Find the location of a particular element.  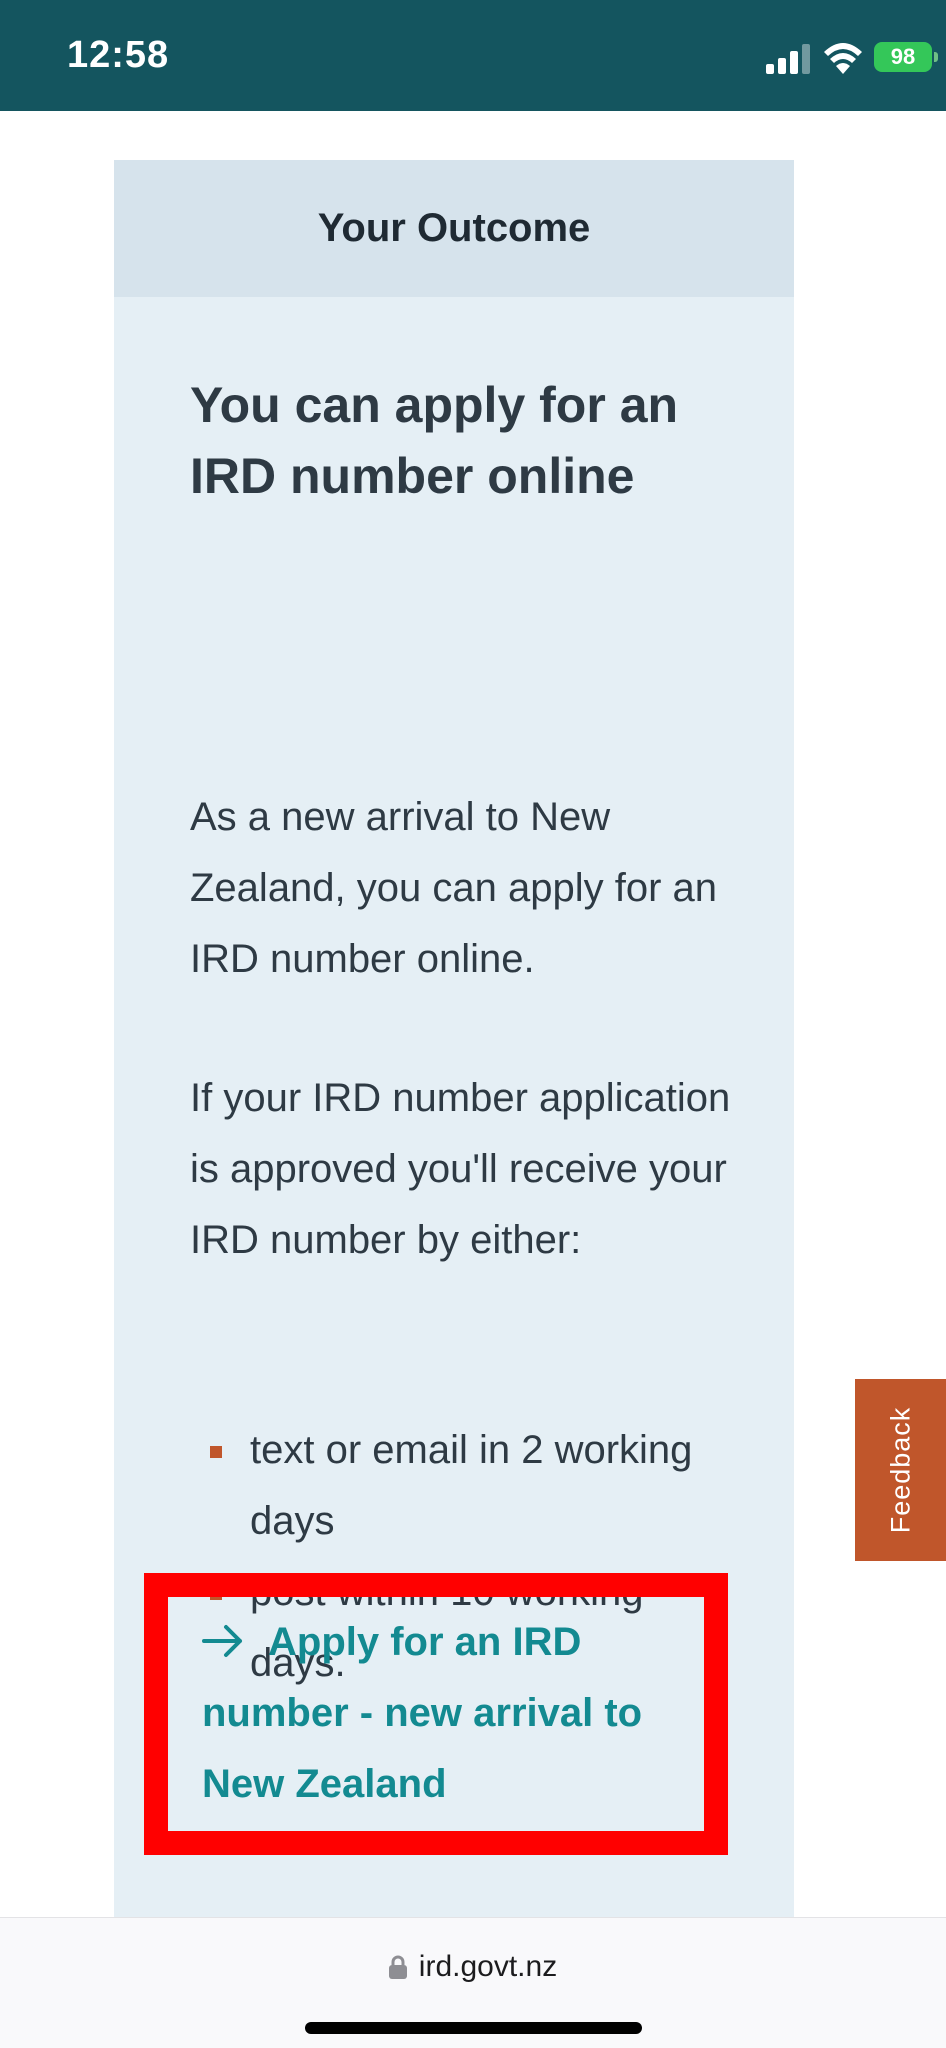

feedback-tab: Feedback is located at coordinates (900, 1470).